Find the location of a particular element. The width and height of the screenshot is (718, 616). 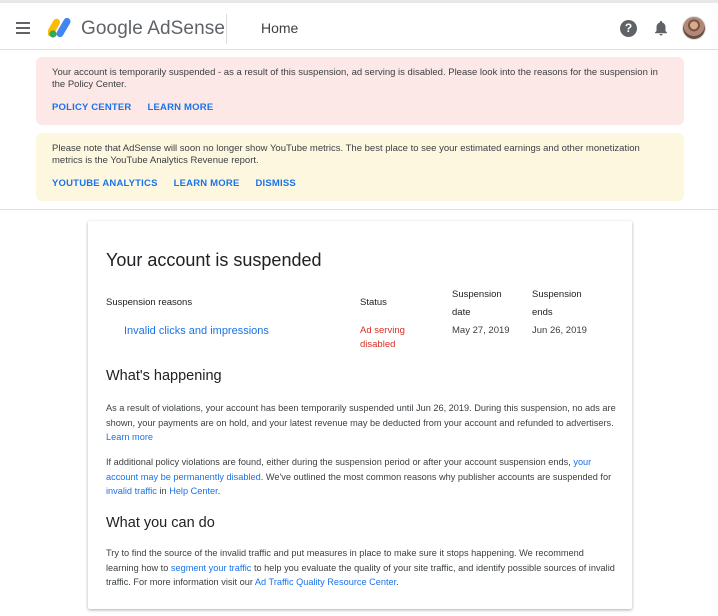

what-you-can-do-heading: What you can do is located at coordinates (160, 523).